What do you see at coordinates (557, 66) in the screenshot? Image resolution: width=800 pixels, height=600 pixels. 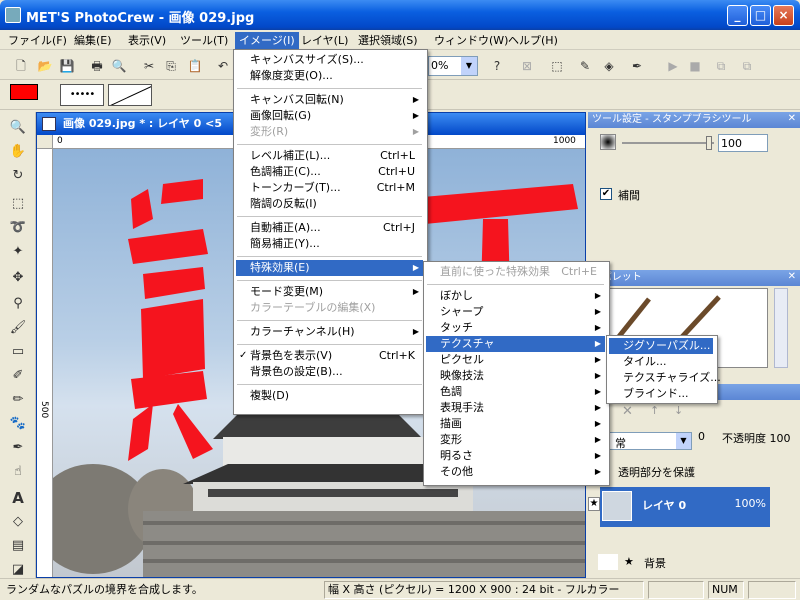 I see `select-area-icon: ⬚` at bounding box center [557, 66].